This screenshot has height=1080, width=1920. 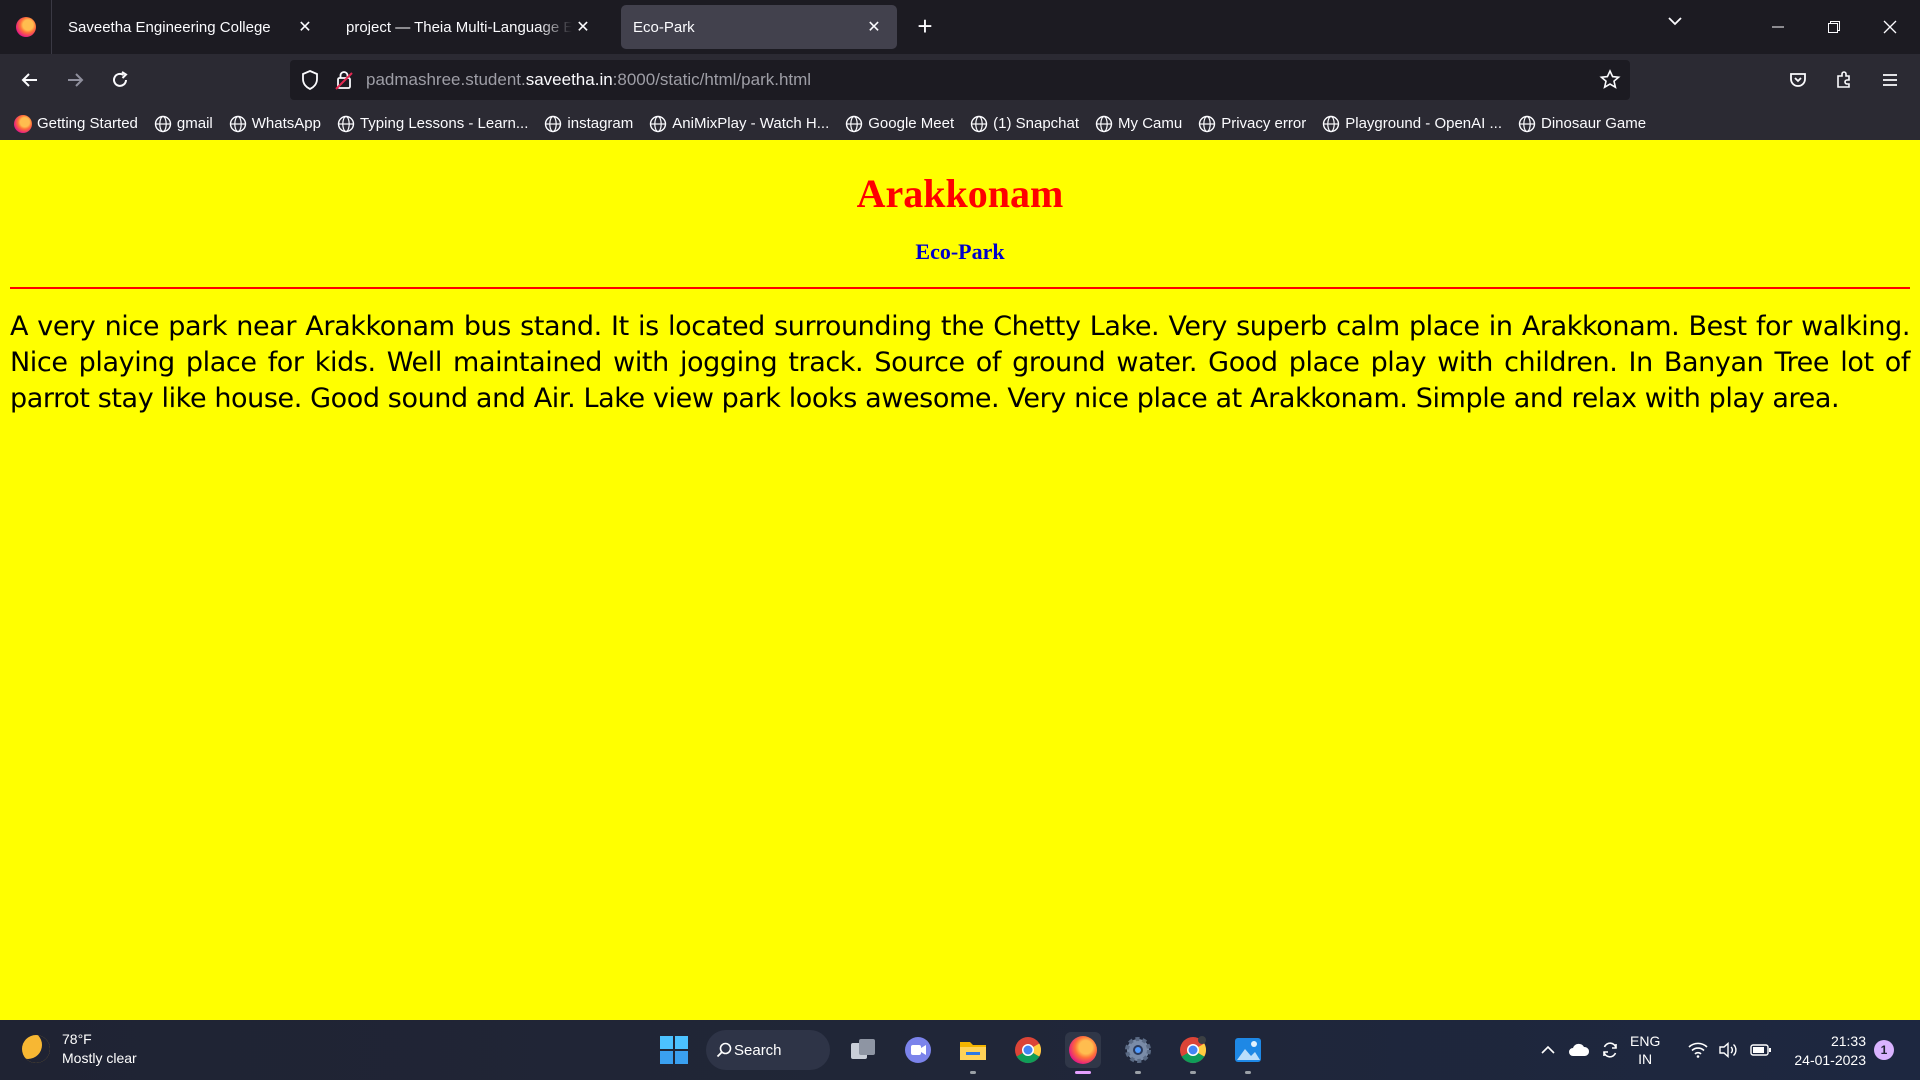 What do you see at coordinates (1645, 1041) in the screenshot?
I see `language-code: ENG` at bounding box center [1645, 1041].